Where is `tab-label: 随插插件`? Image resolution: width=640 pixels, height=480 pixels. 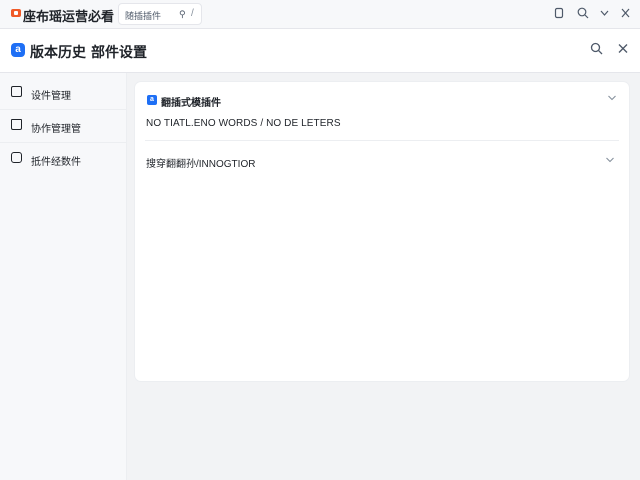
tab-label: 随插插件 is located at coordinates (143, 16).